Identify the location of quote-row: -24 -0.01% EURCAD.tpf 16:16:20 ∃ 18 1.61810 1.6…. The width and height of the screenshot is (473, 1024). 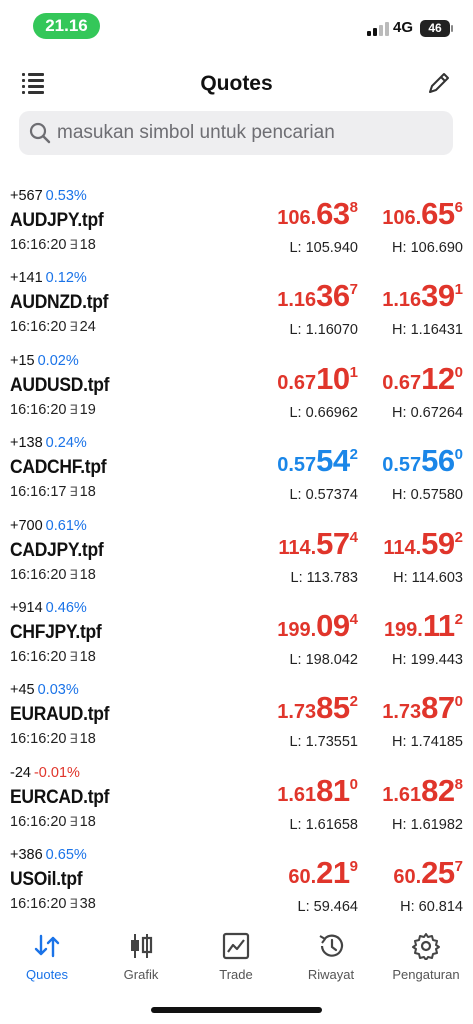
(236, 802).